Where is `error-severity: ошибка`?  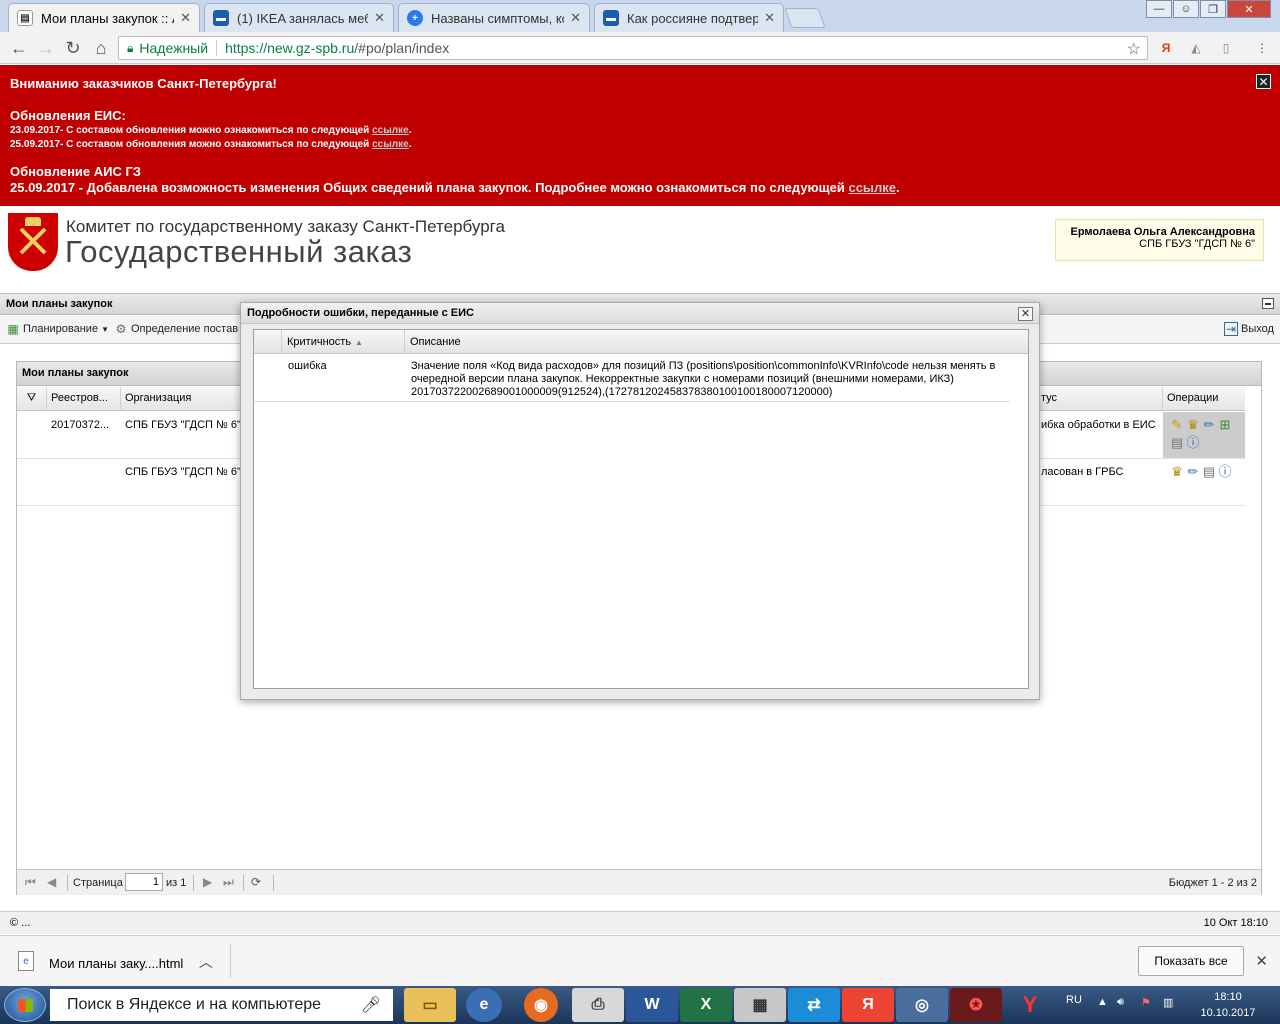
error-severity: ошибка is located at coordinates (307, 366).